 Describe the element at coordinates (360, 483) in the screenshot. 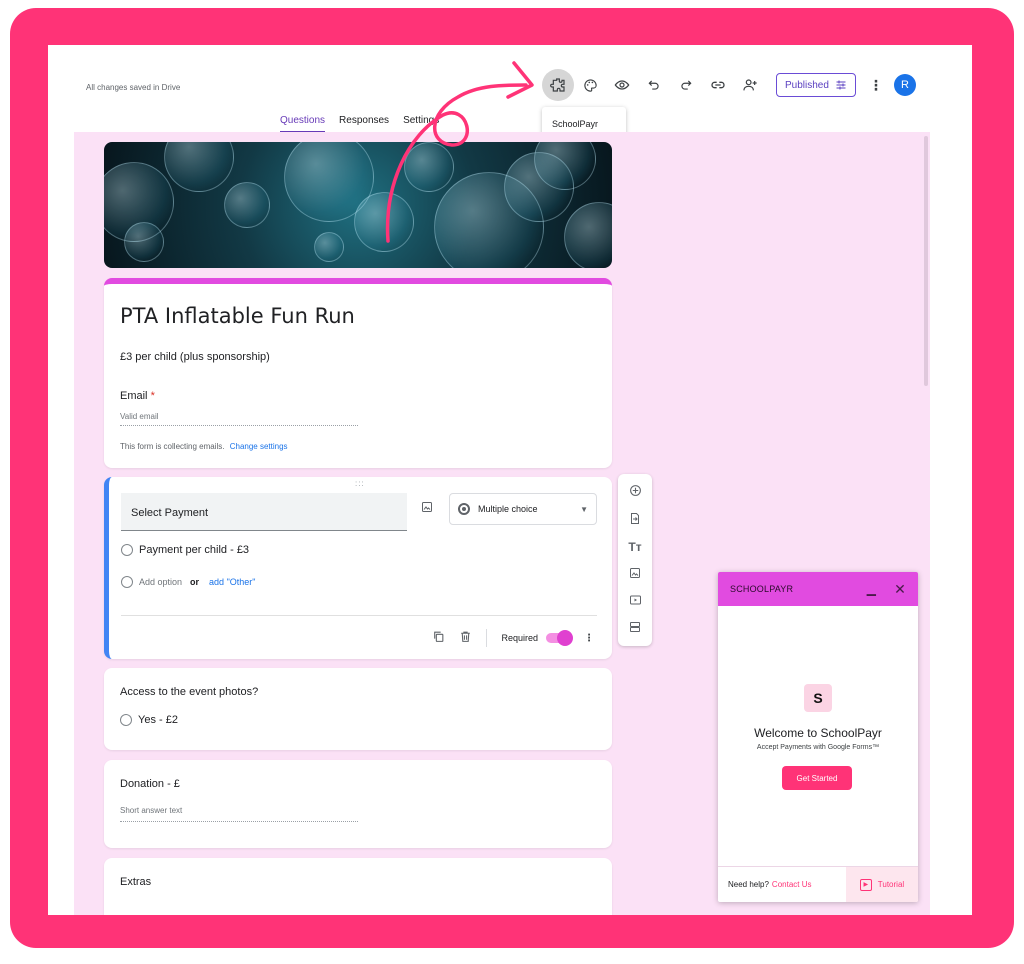

I see `drag-handle-icon: :::` at that location.